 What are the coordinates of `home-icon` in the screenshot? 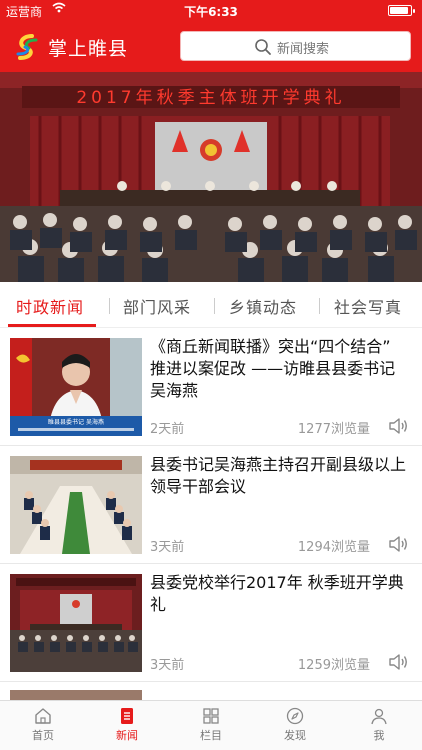 It's located at (43, 716).